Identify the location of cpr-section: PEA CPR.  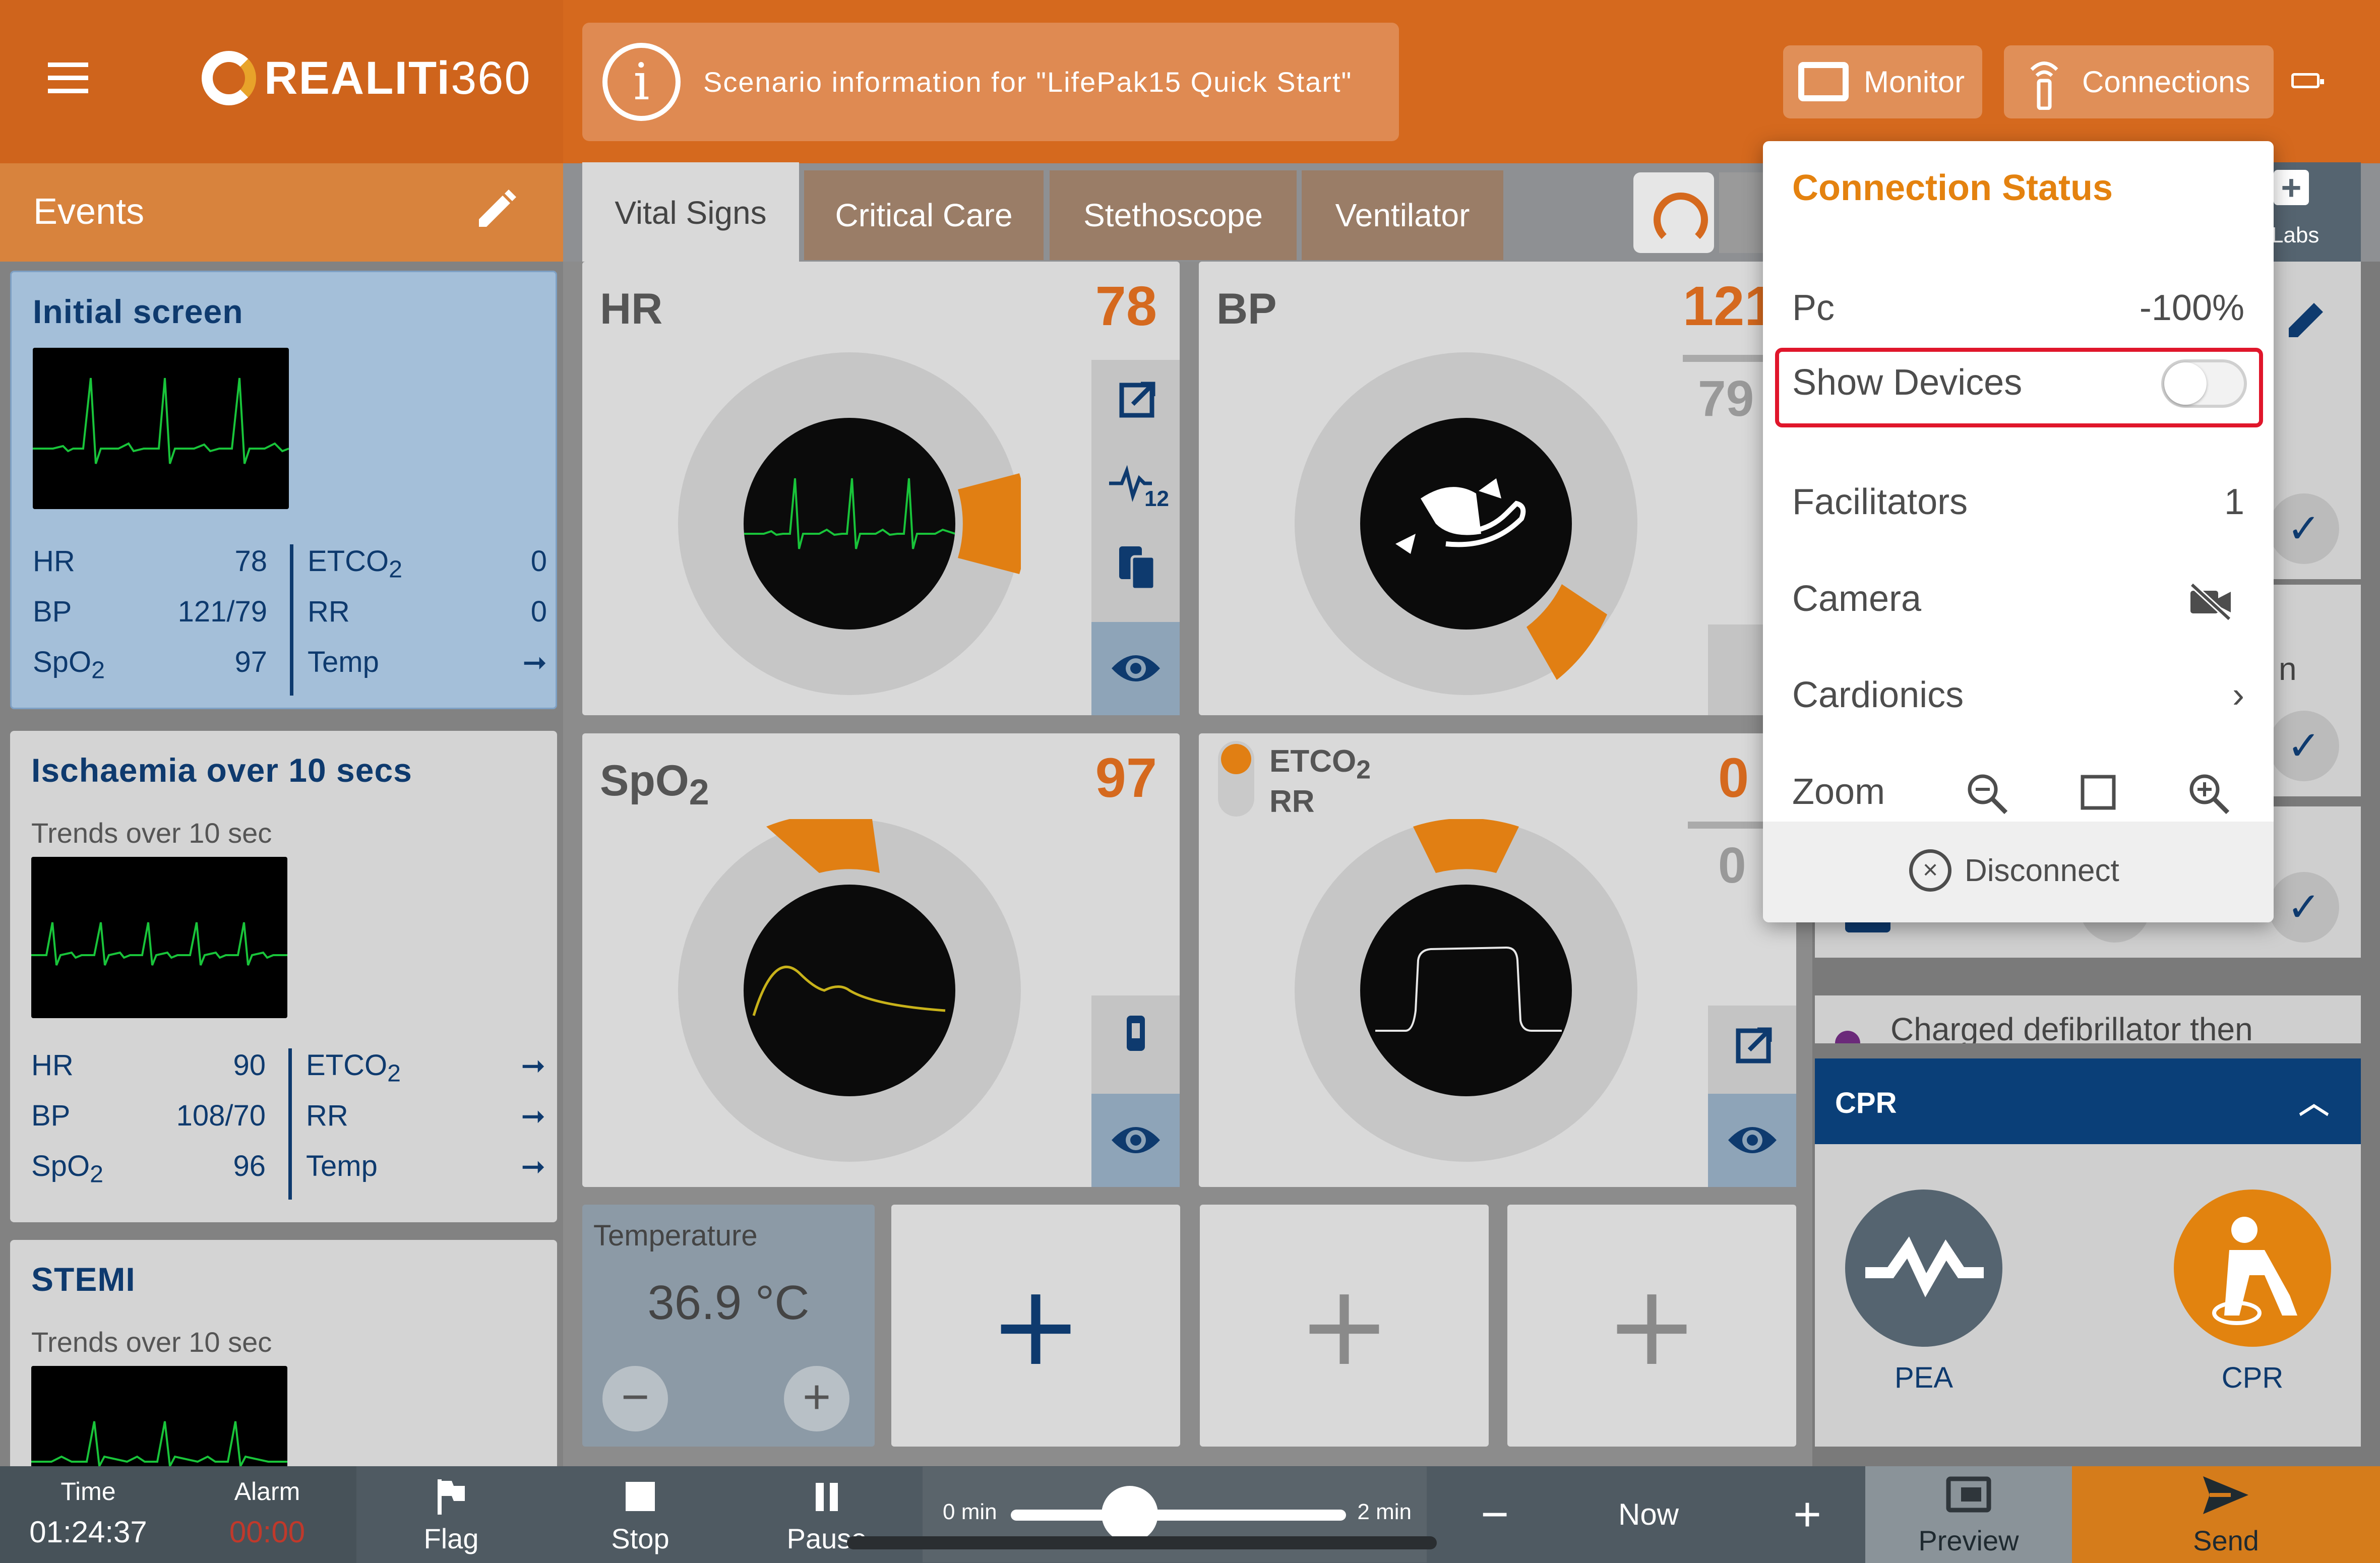
(2088, 1295).